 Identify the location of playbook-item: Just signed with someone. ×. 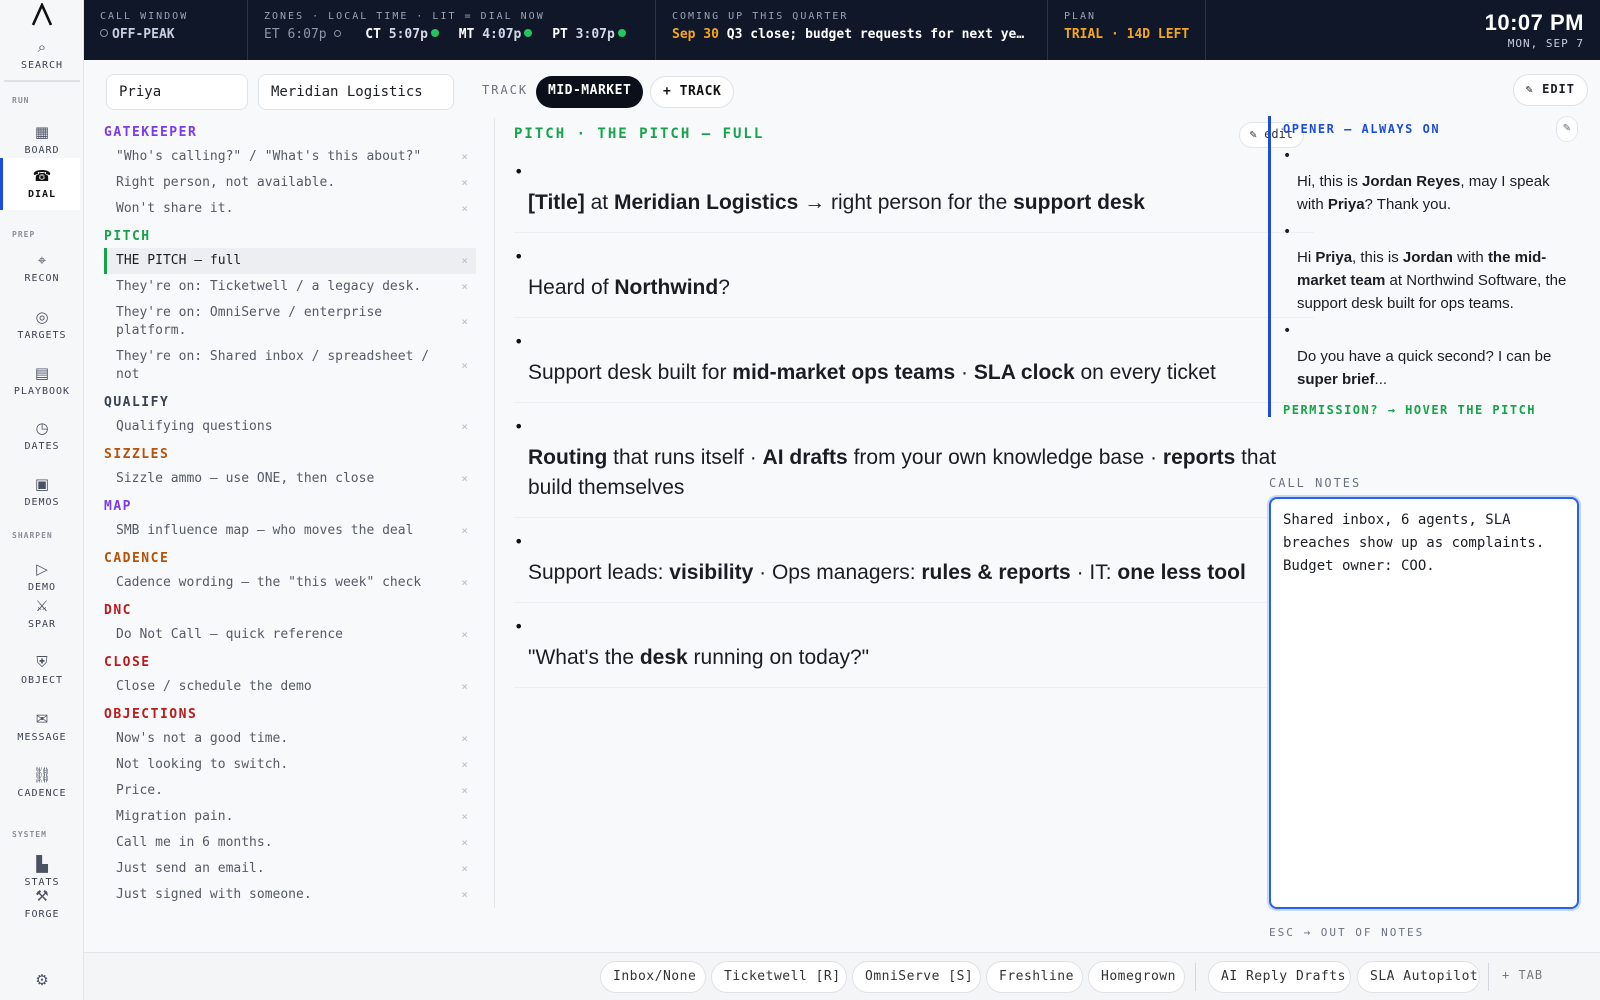
(290, 895).